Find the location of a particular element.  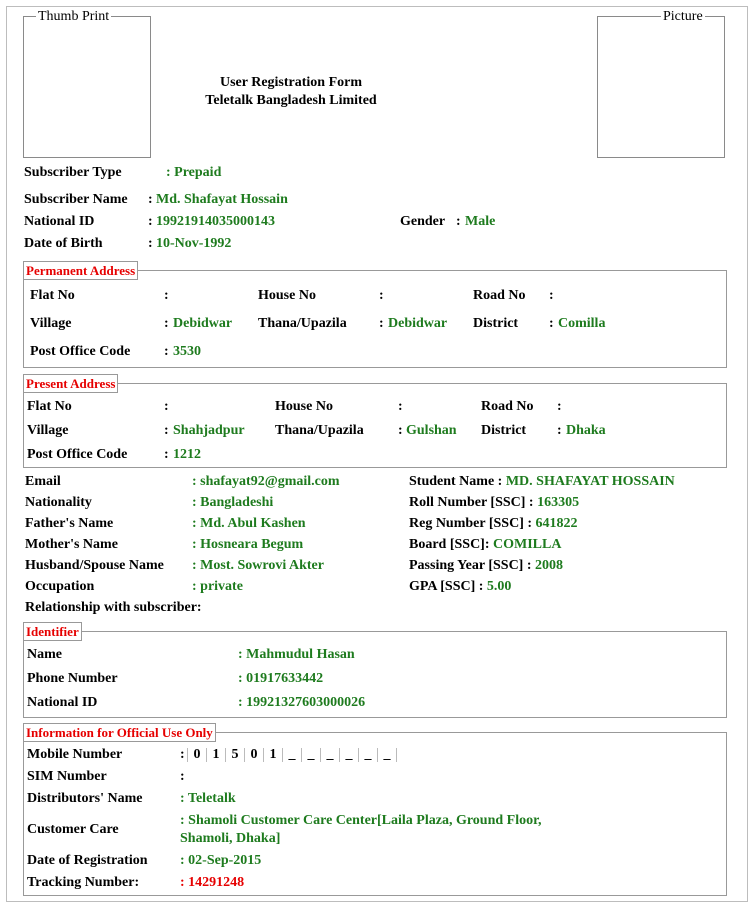

permanent-address-legend: Permanent Address is located at coordinates (81, 270).